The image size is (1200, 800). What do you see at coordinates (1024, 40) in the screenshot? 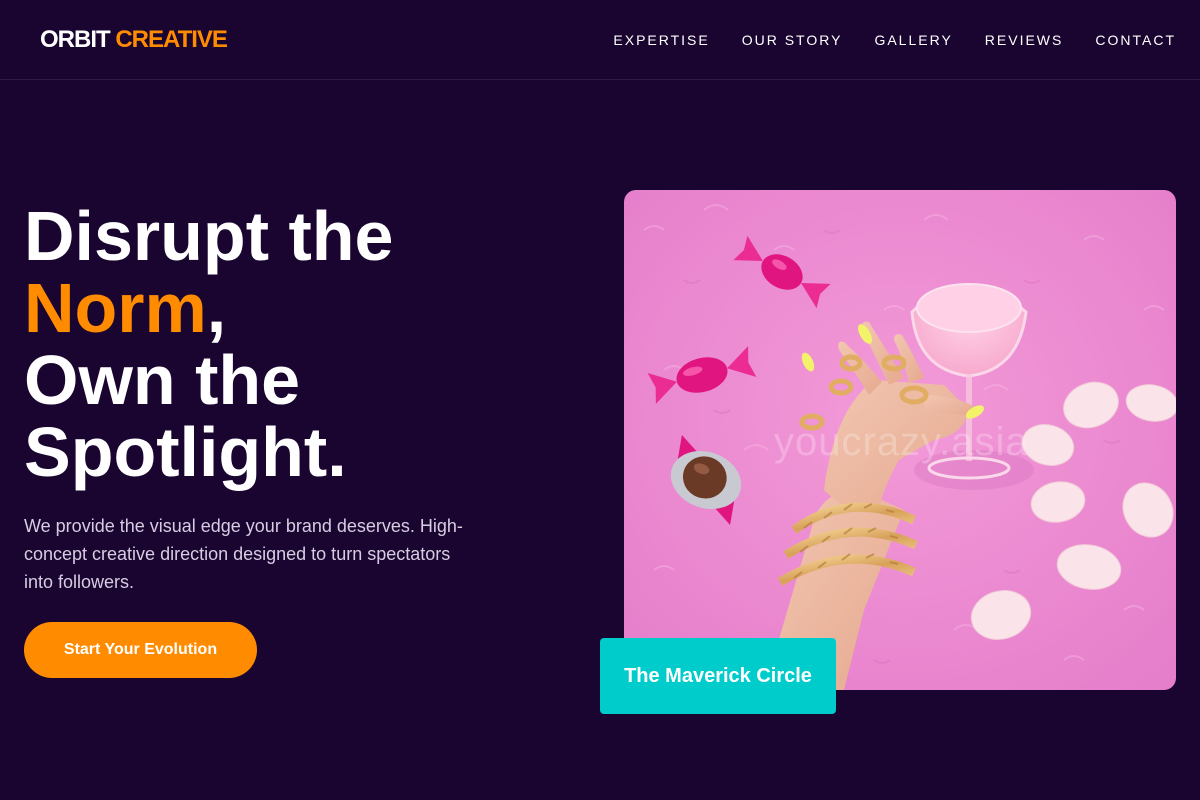
I see `nav-link-reviews: REVIEWS` at bounding box center [1024, 40].